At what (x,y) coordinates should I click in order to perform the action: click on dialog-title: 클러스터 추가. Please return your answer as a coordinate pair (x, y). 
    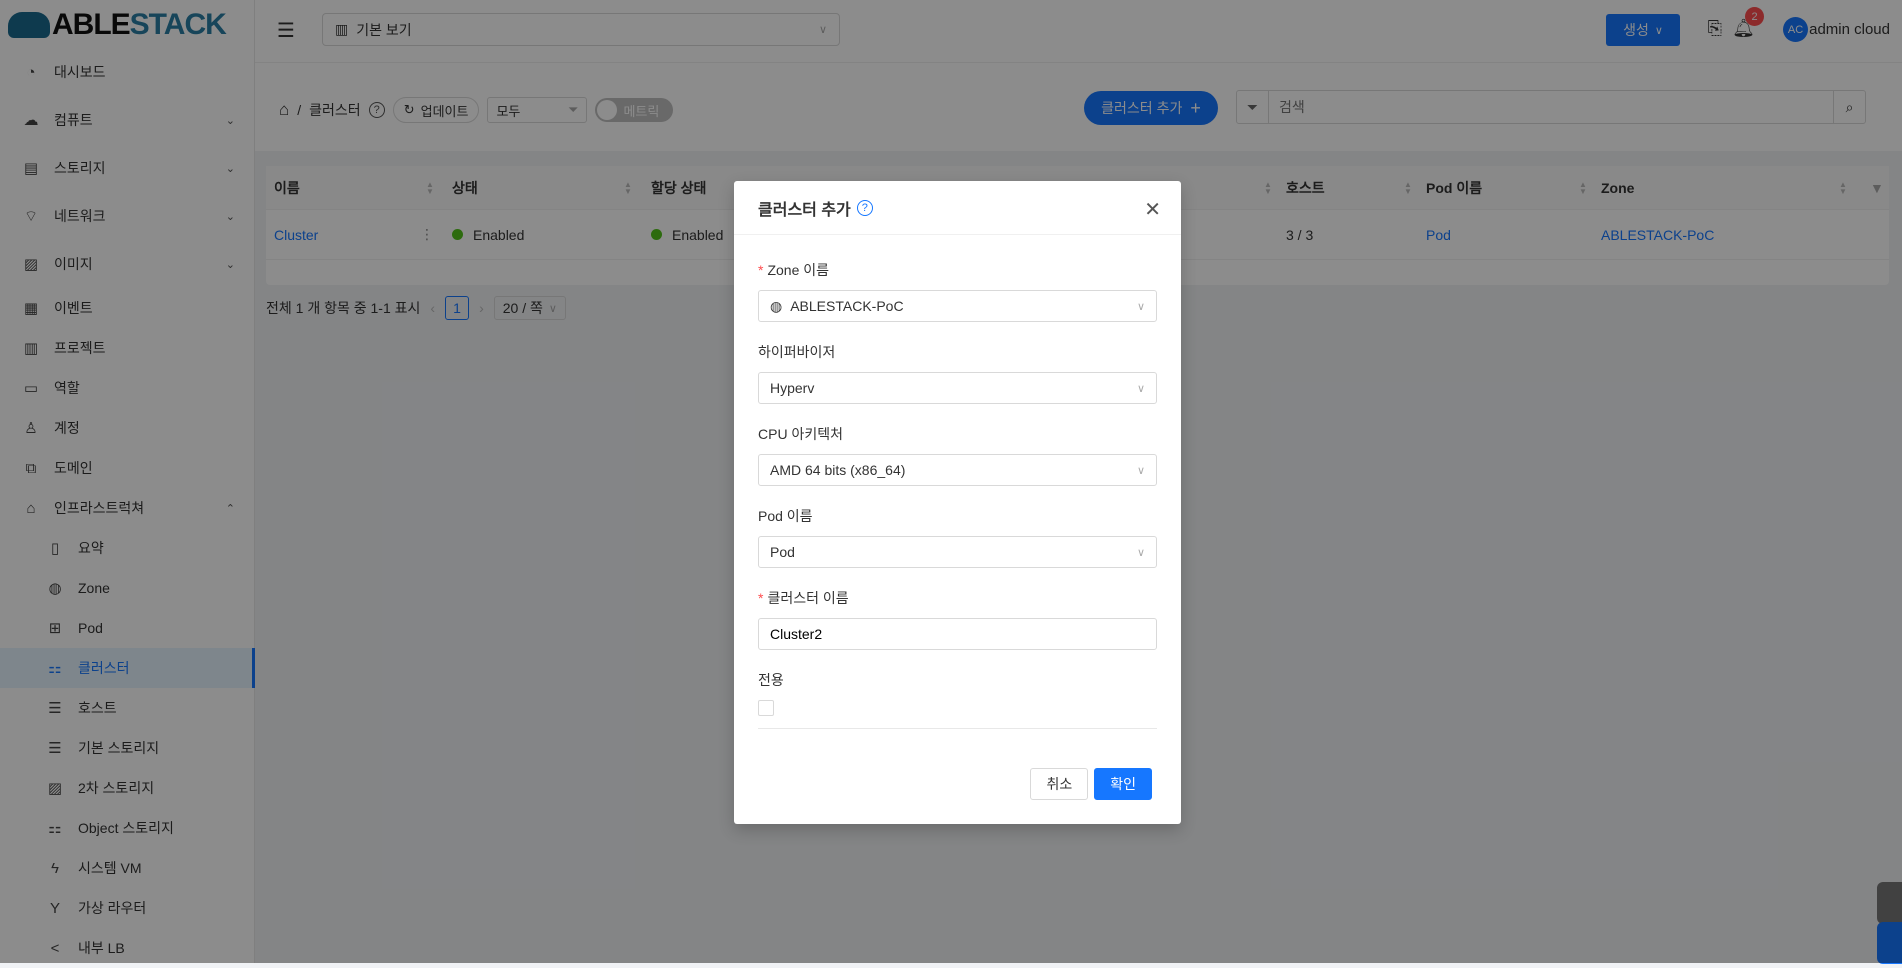
    Looking at the image, I should click on (804, 210).